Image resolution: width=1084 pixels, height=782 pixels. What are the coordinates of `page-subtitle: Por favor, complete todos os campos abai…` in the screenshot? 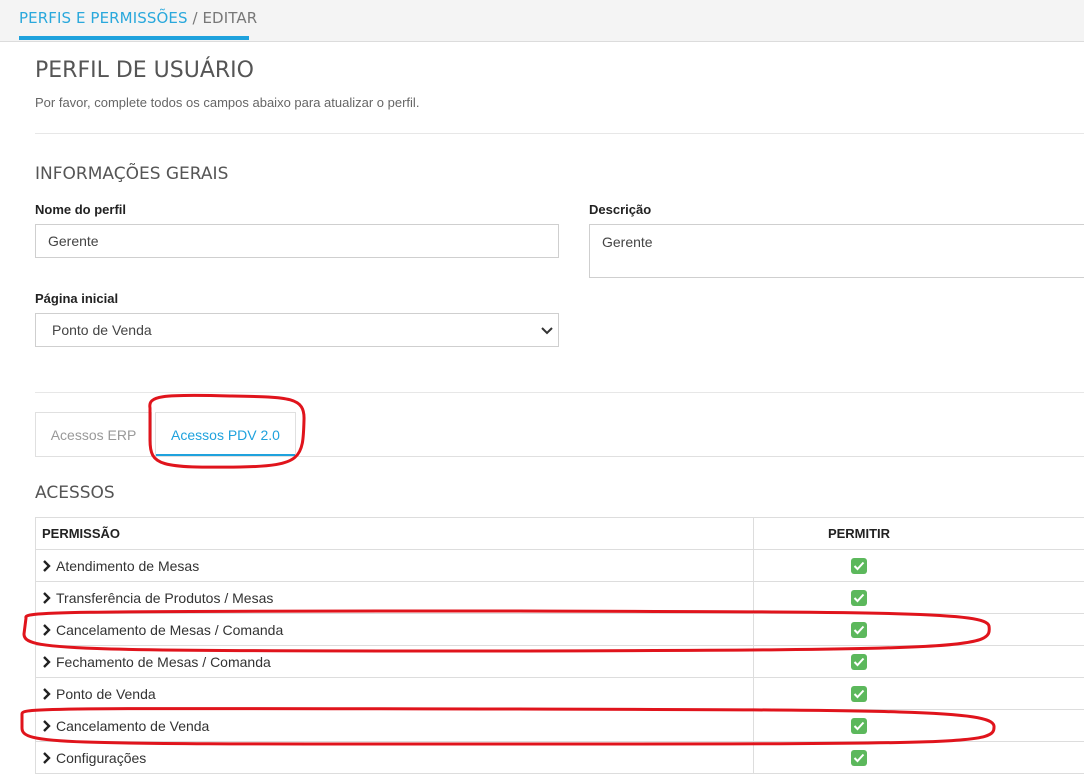 It's located at (227, 102).